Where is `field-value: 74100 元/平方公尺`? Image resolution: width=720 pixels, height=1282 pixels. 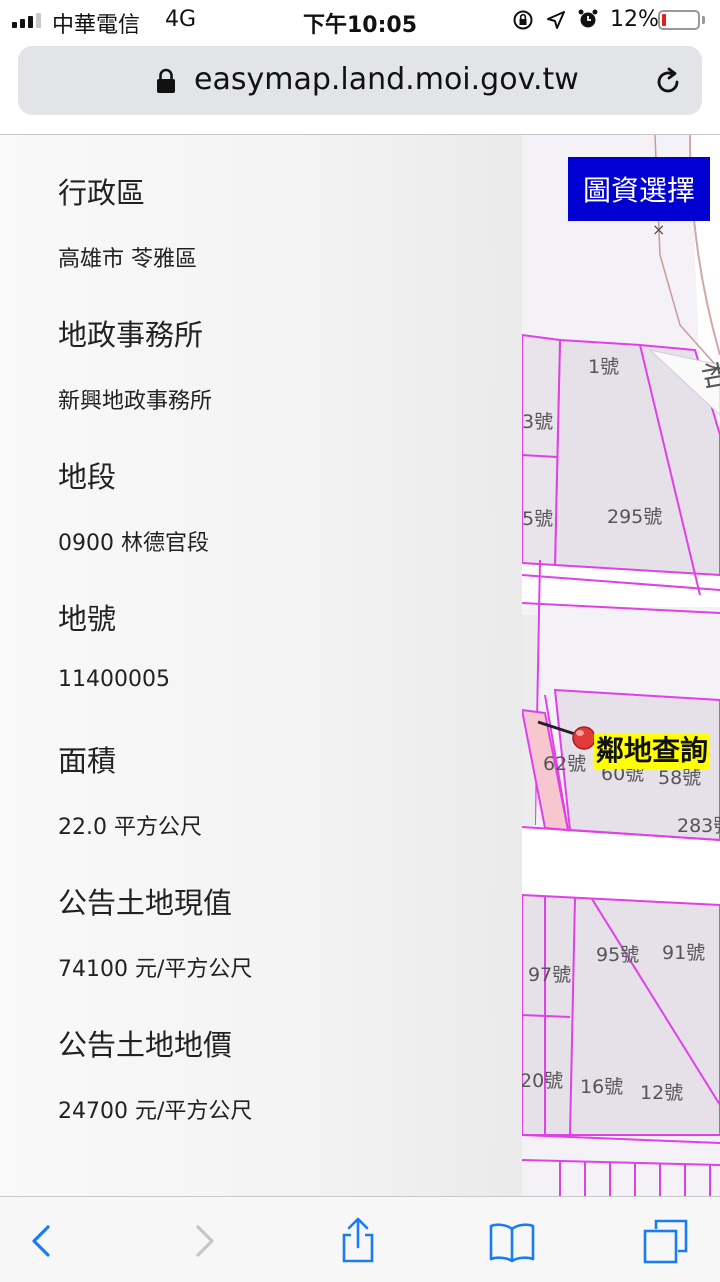
field-value: 74100 元/平方公尺 is located at coordinates (155, 969).